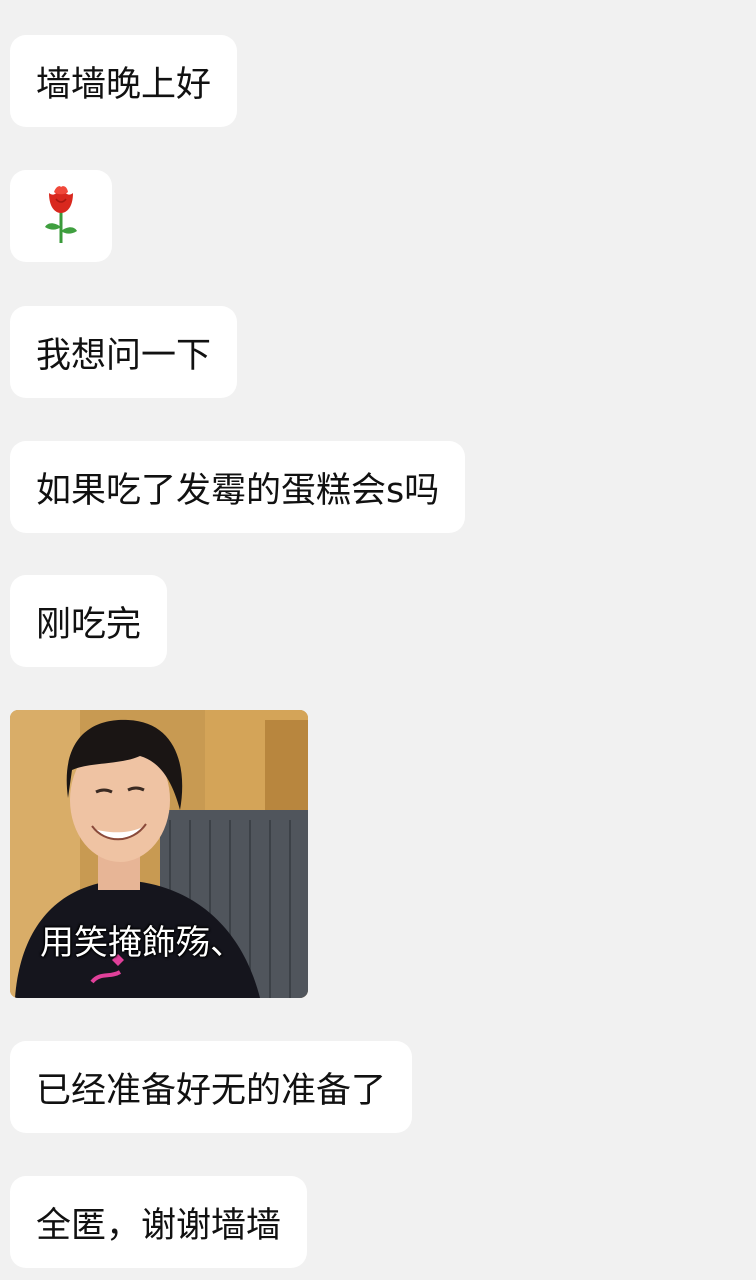 The width and height of the screenshot is (756, 1280). Describe the element at coordinates (211, 1090) in the screenshot. I see `message-text: 已经准备好无的准备了` at that location.